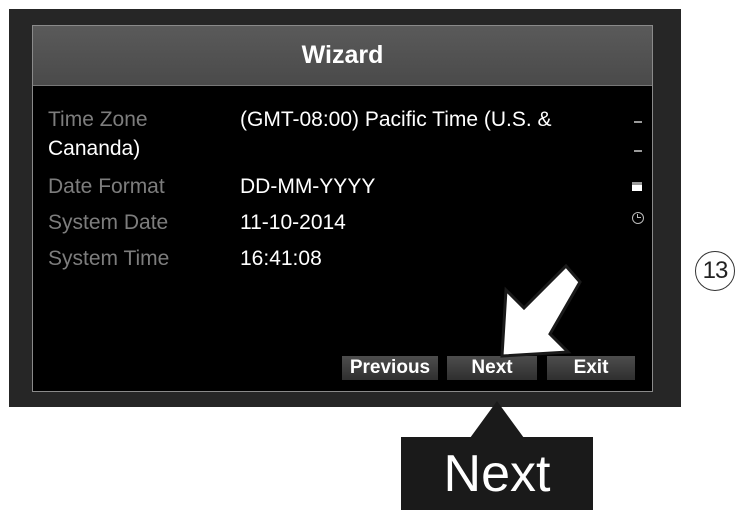  Describe the element at coordinates (497, 473) in the screenshot. I see `next-callout: Next` at that location.